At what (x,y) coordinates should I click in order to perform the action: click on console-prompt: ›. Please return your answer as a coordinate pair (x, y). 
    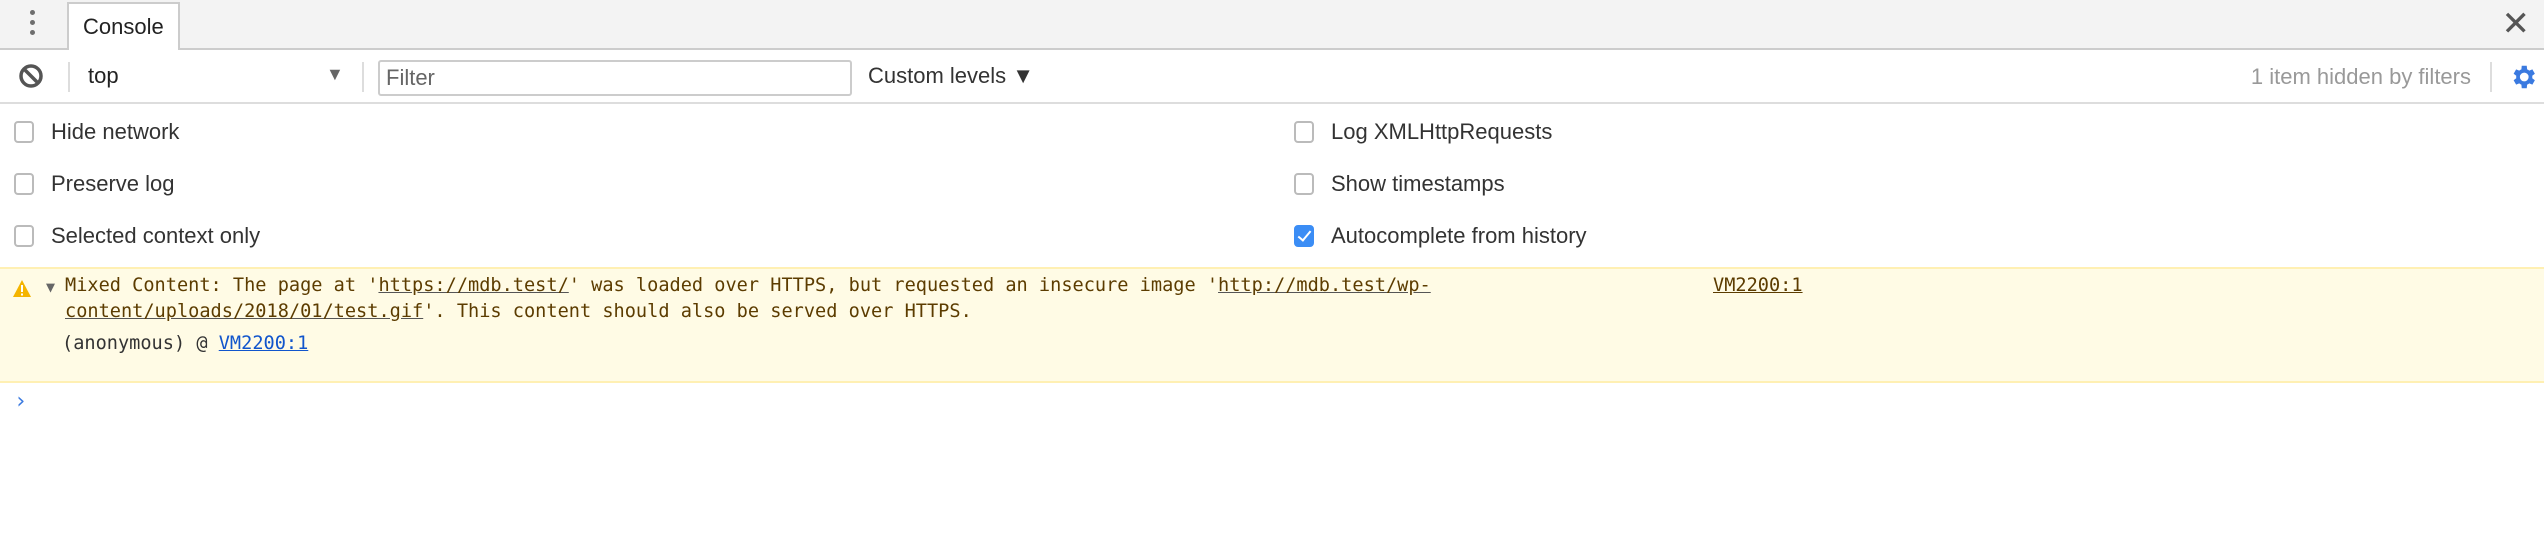
    Looking at the image, I should click on (20, 401).